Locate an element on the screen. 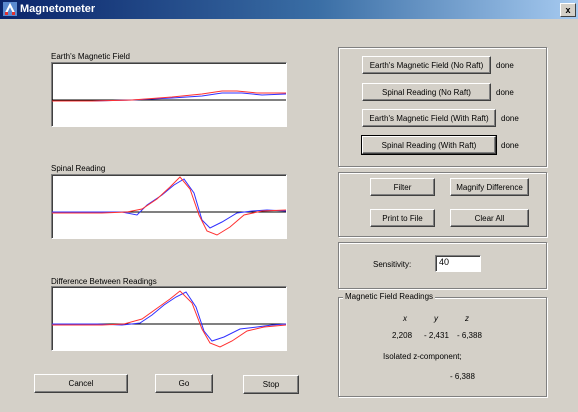 This screenshot has height=412, width=578. sensitivity-input: 40 is located at coordinates (458, 263).